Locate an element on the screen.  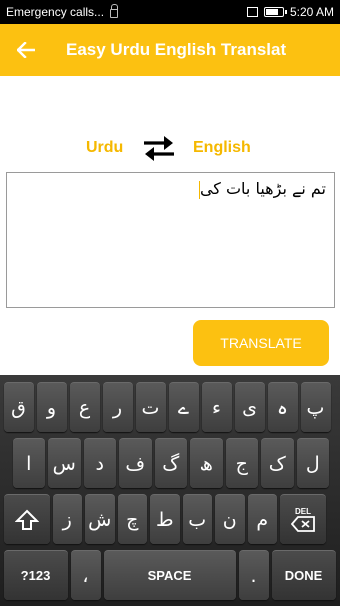
keyboard-row-3-letters: زشچطبنم is located at coordinates (165, 519).